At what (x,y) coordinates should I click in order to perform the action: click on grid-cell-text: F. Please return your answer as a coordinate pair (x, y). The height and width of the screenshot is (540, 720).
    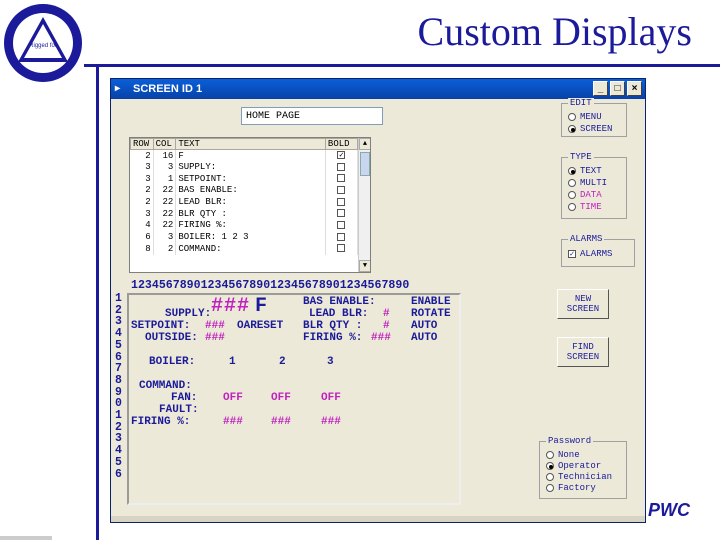
    Looking at the image, I should click on (250, 155).